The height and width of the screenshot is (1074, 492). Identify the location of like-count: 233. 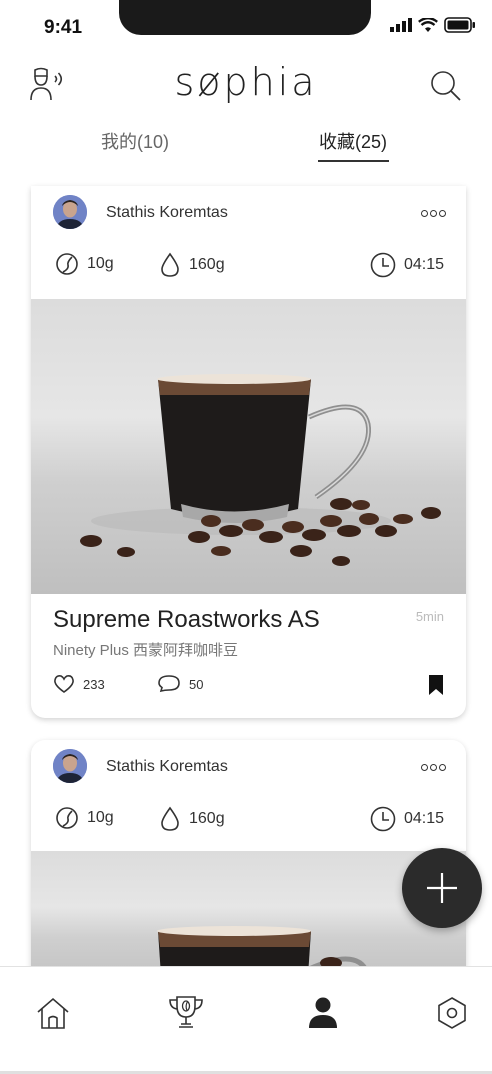
(94, 684).